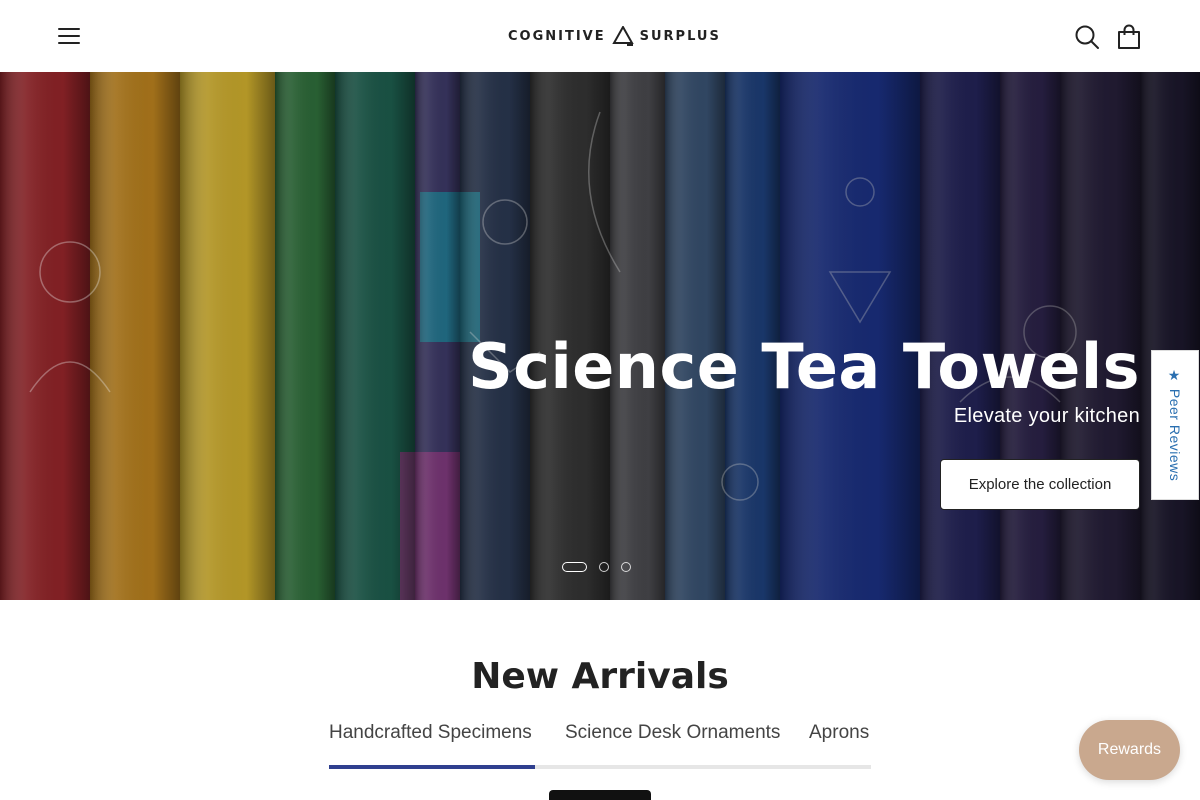 Image resolution: width=1200 pixels, height=800 pixels. Describe the element at coordinates (1040, 484) in the screenshot. I see `explore-collection-button: Explore the collection` at that location.